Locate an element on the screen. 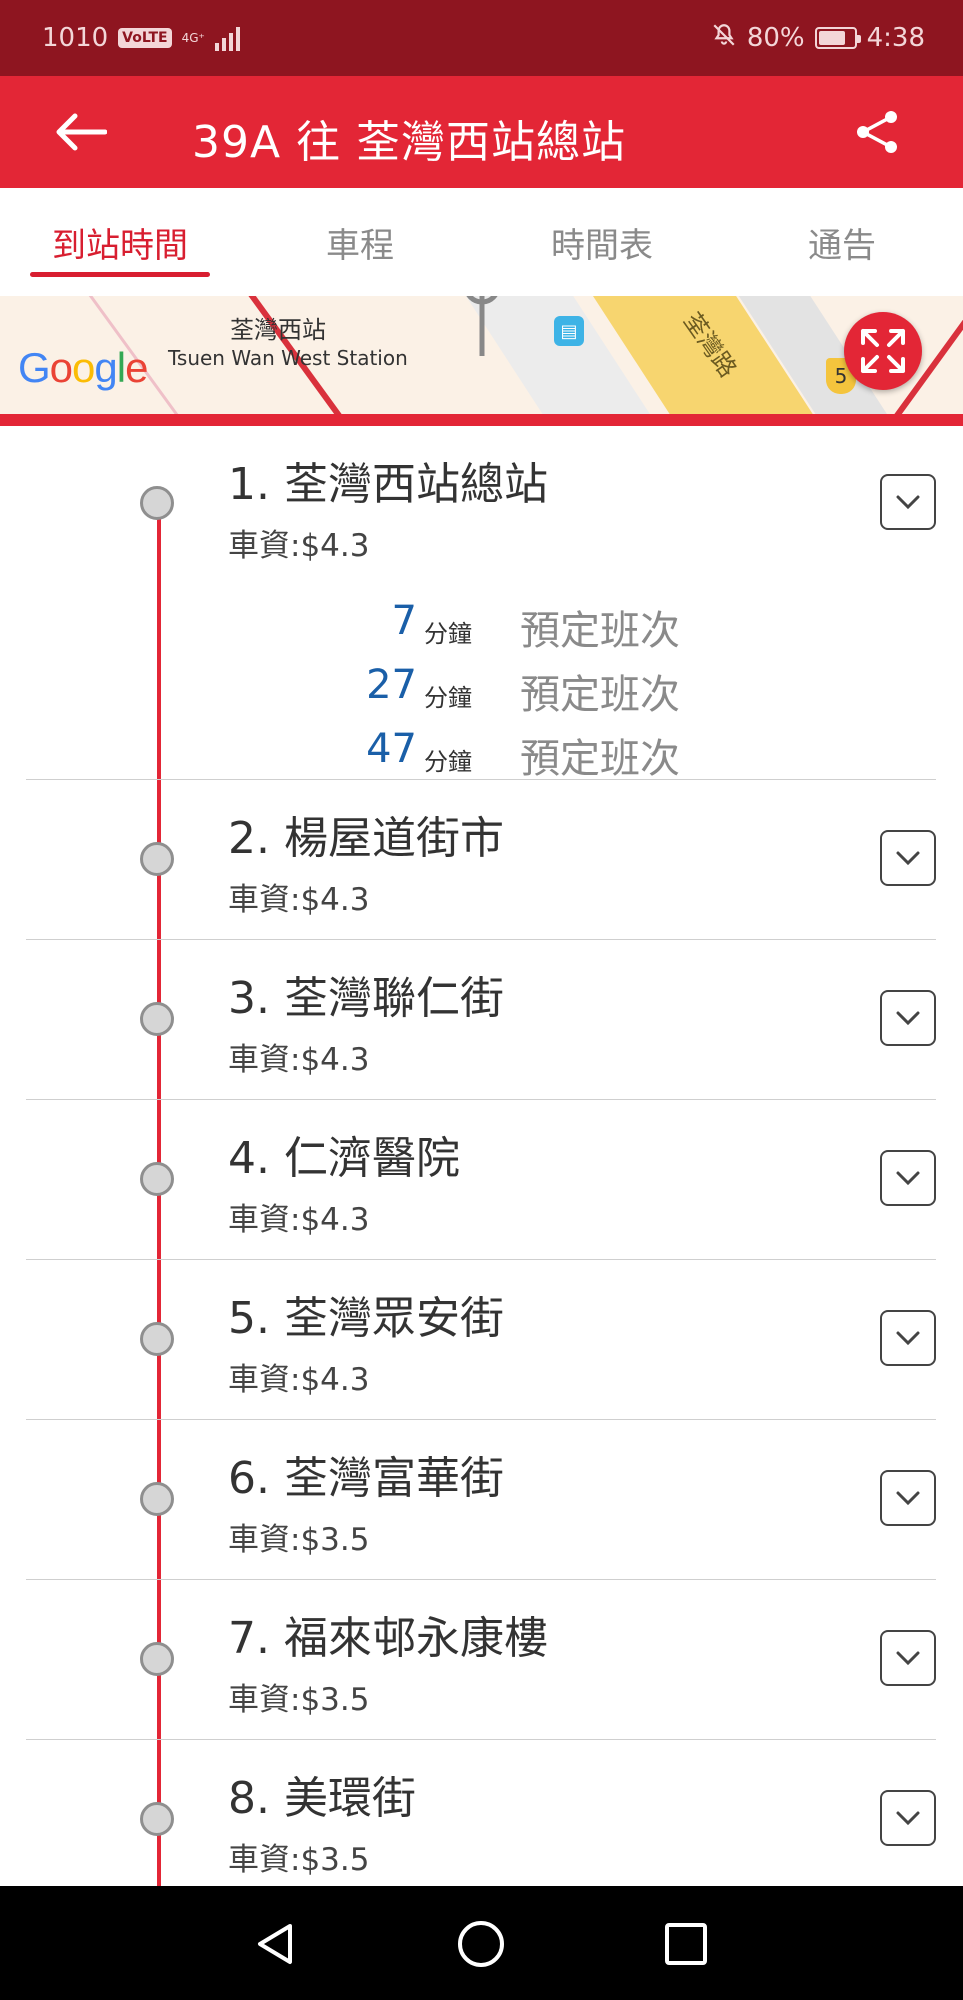  eta-row: 47 分鐘 預定班次 is located at coordinates (481, 752).